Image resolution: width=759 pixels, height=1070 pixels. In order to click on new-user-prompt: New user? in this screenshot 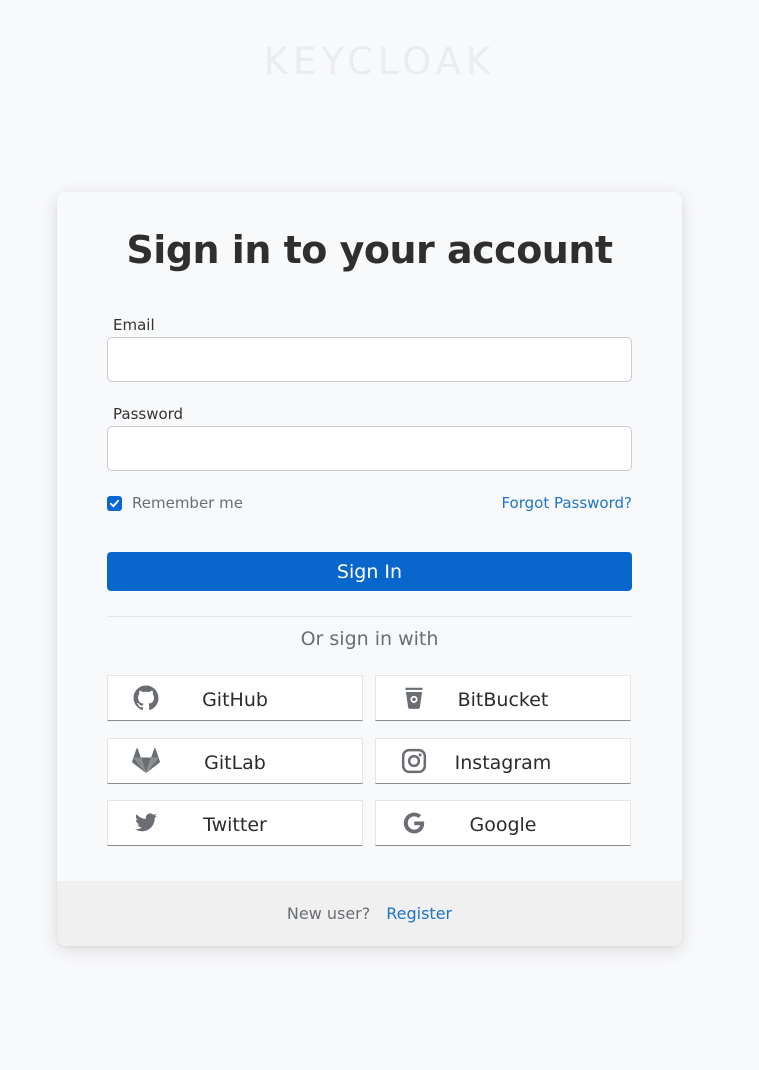, I will do `click(328, 913)`.